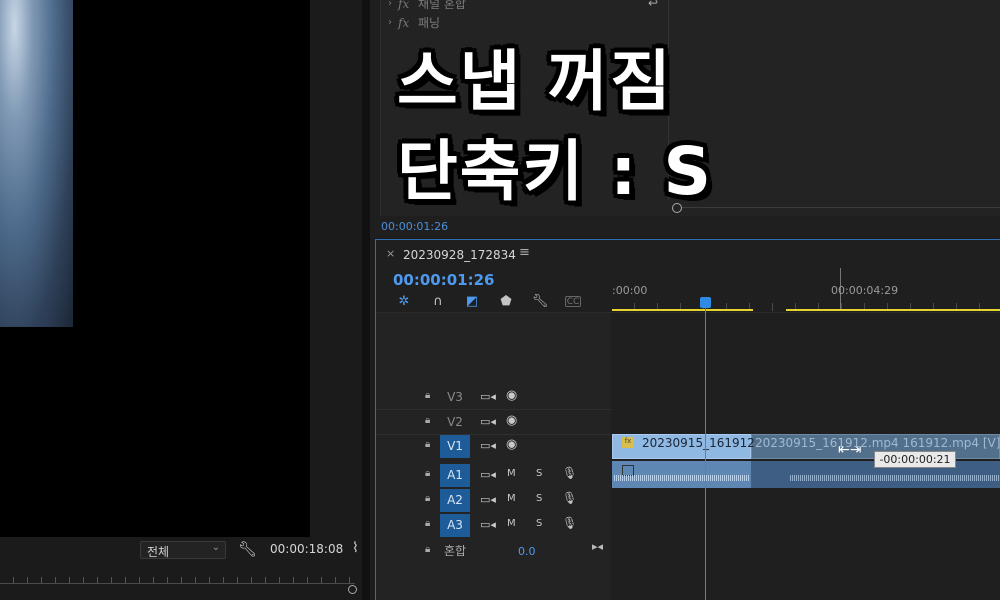 This screenshot has width=1000, height=600. What do you see at coordinates (355, 548) in the screenshot?
I see `mark-out-icon: ⌇` at bounding box center [355, 548].